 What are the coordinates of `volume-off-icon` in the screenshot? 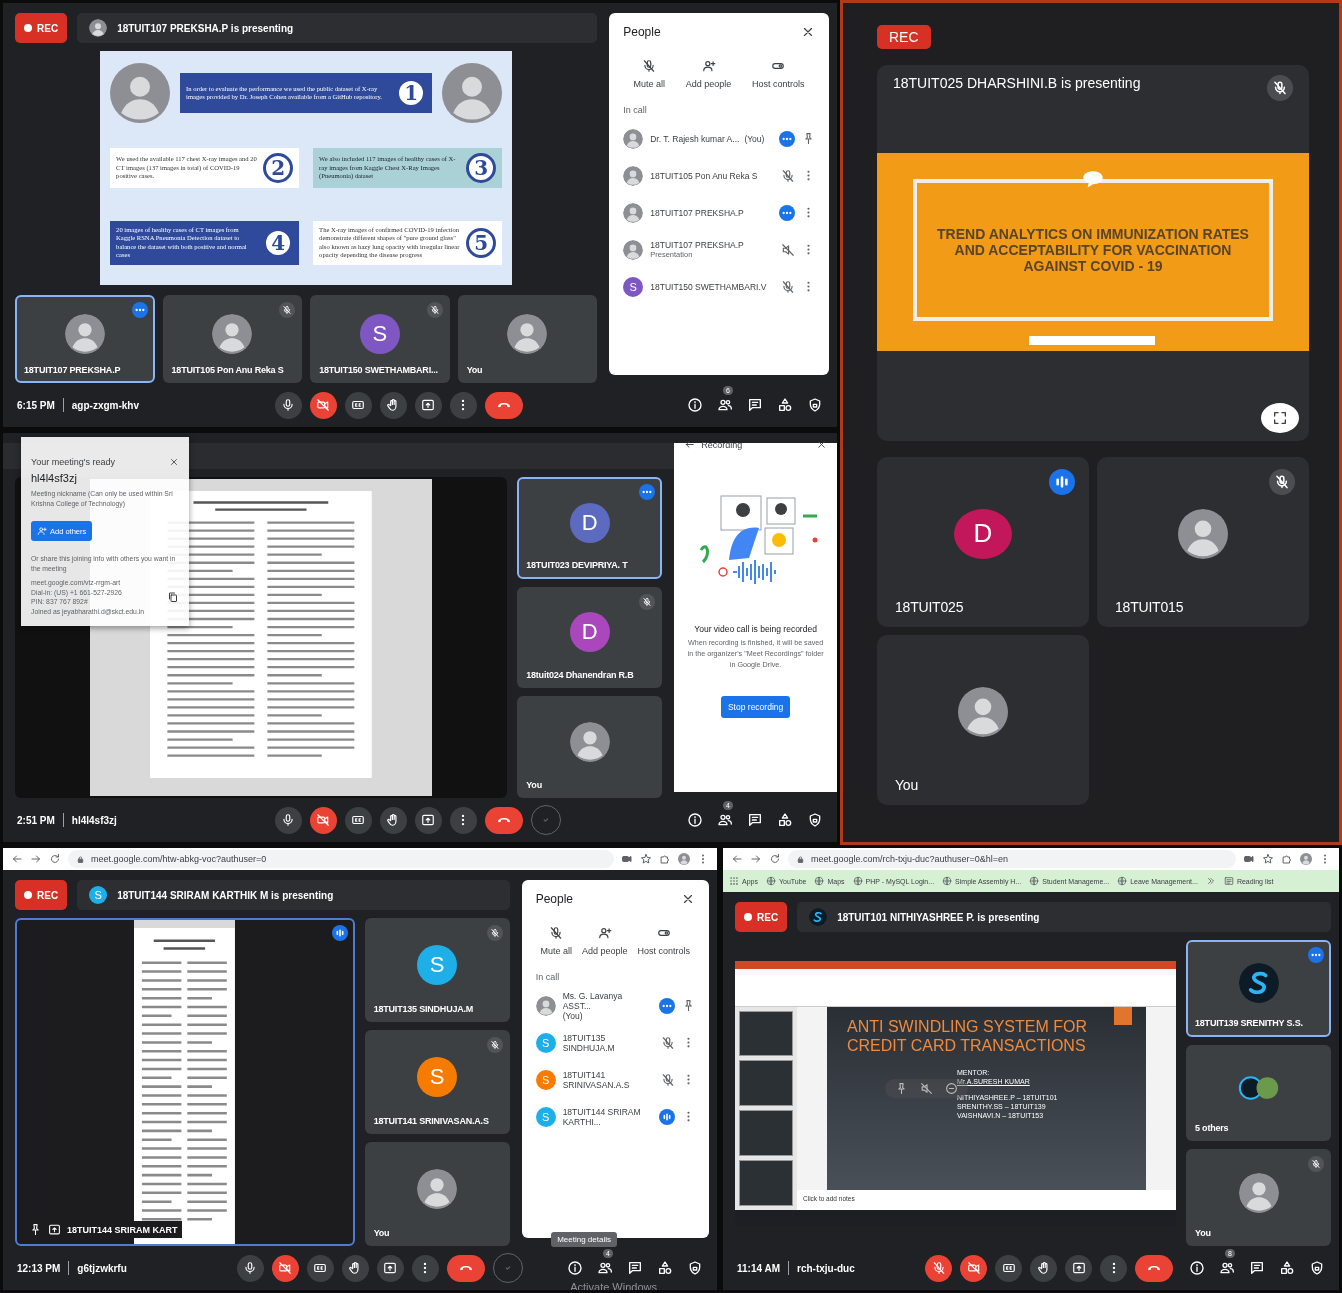 It's located at (926, 1088).